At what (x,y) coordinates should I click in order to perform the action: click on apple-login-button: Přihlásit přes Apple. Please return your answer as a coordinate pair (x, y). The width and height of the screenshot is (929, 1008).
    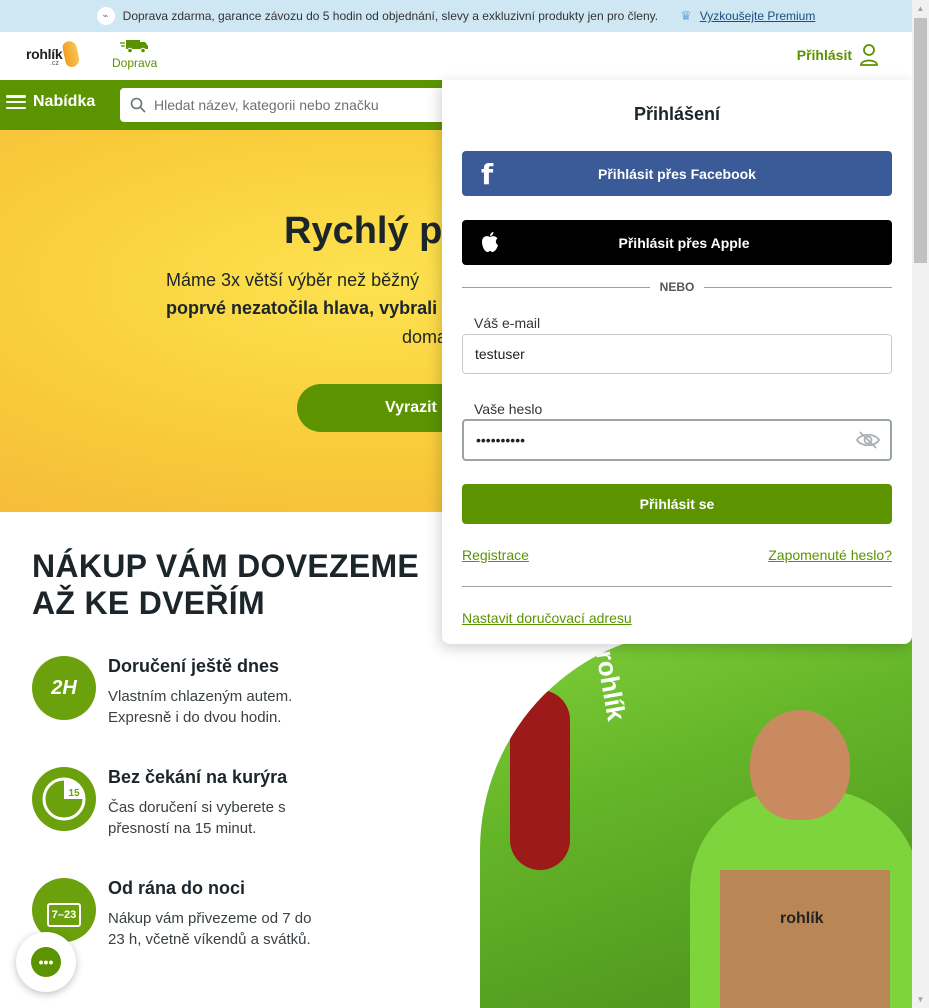
    Looking at the image, I should click on (677, 242).